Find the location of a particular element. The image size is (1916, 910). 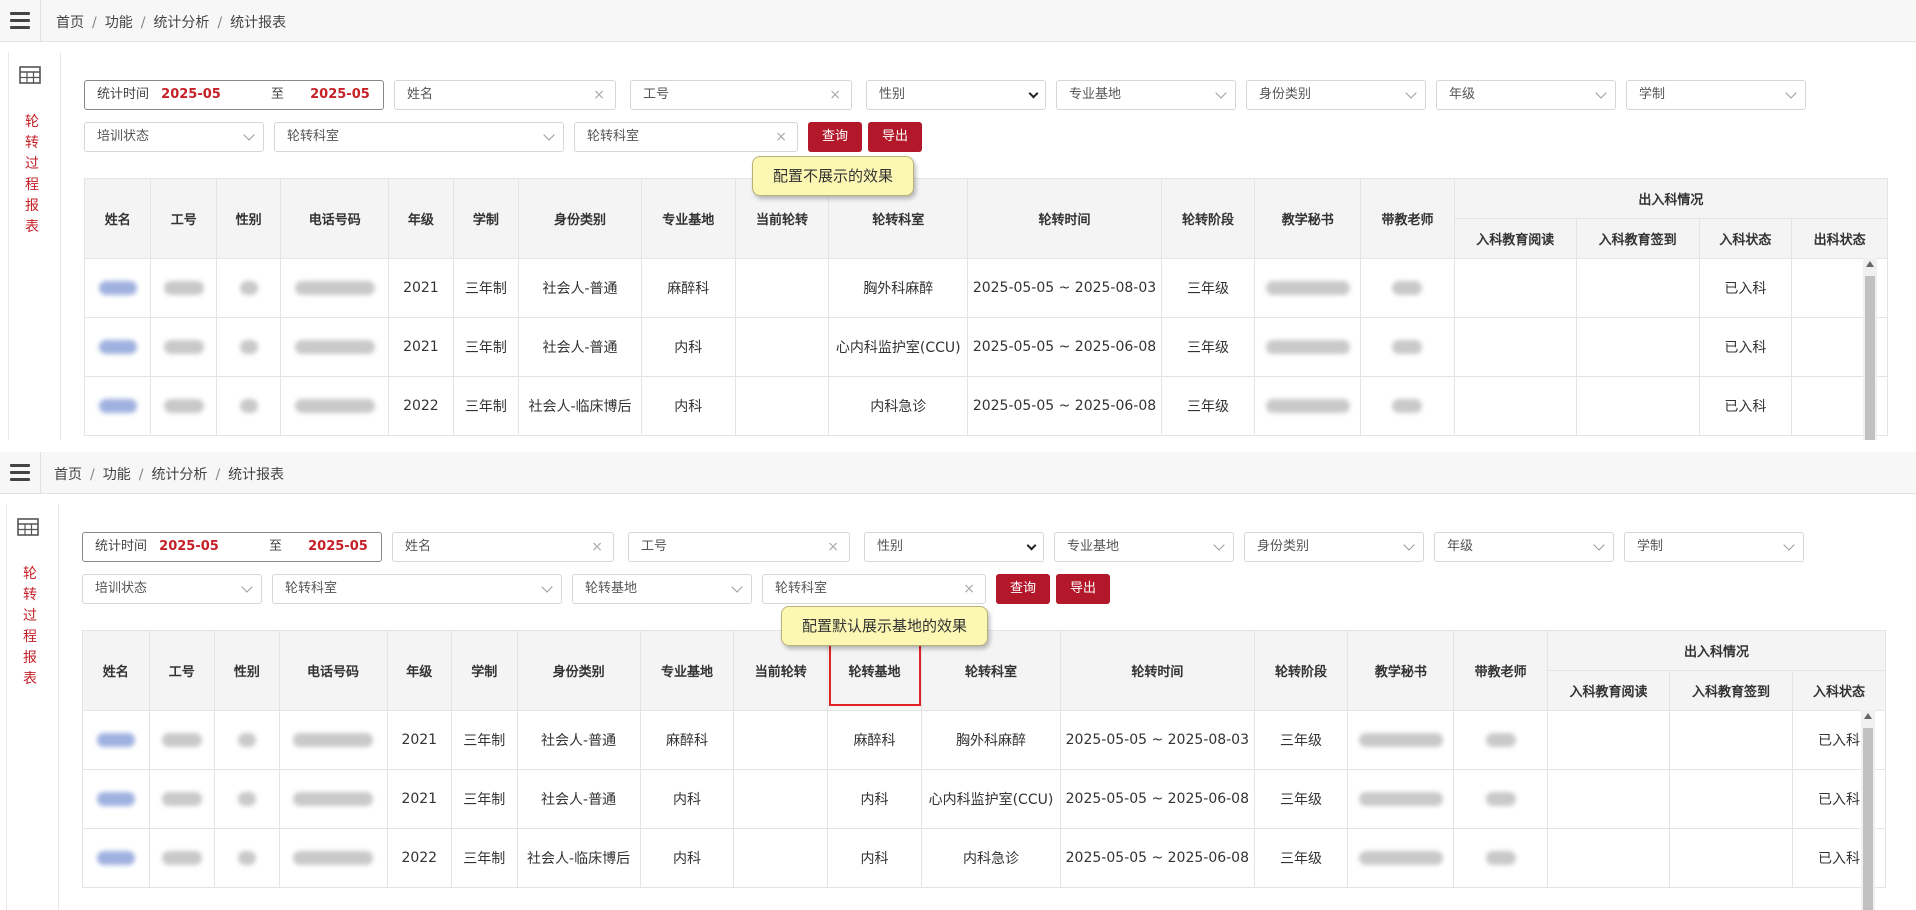

col-out-status: 出科状态 is located at coordinates (1839, 238).